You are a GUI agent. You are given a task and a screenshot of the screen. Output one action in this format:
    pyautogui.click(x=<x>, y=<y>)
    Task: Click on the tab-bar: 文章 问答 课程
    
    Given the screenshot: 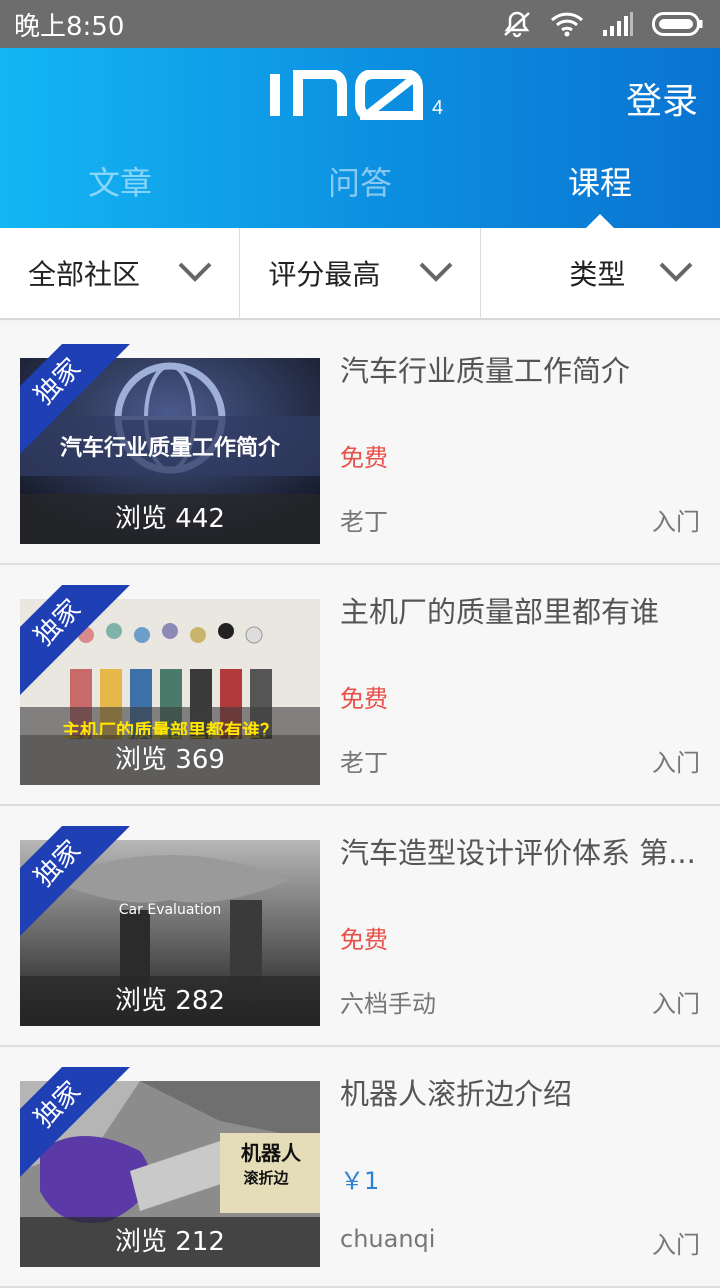 What is the action you would take?
    pyautogui.click(x=360, y=188)
    